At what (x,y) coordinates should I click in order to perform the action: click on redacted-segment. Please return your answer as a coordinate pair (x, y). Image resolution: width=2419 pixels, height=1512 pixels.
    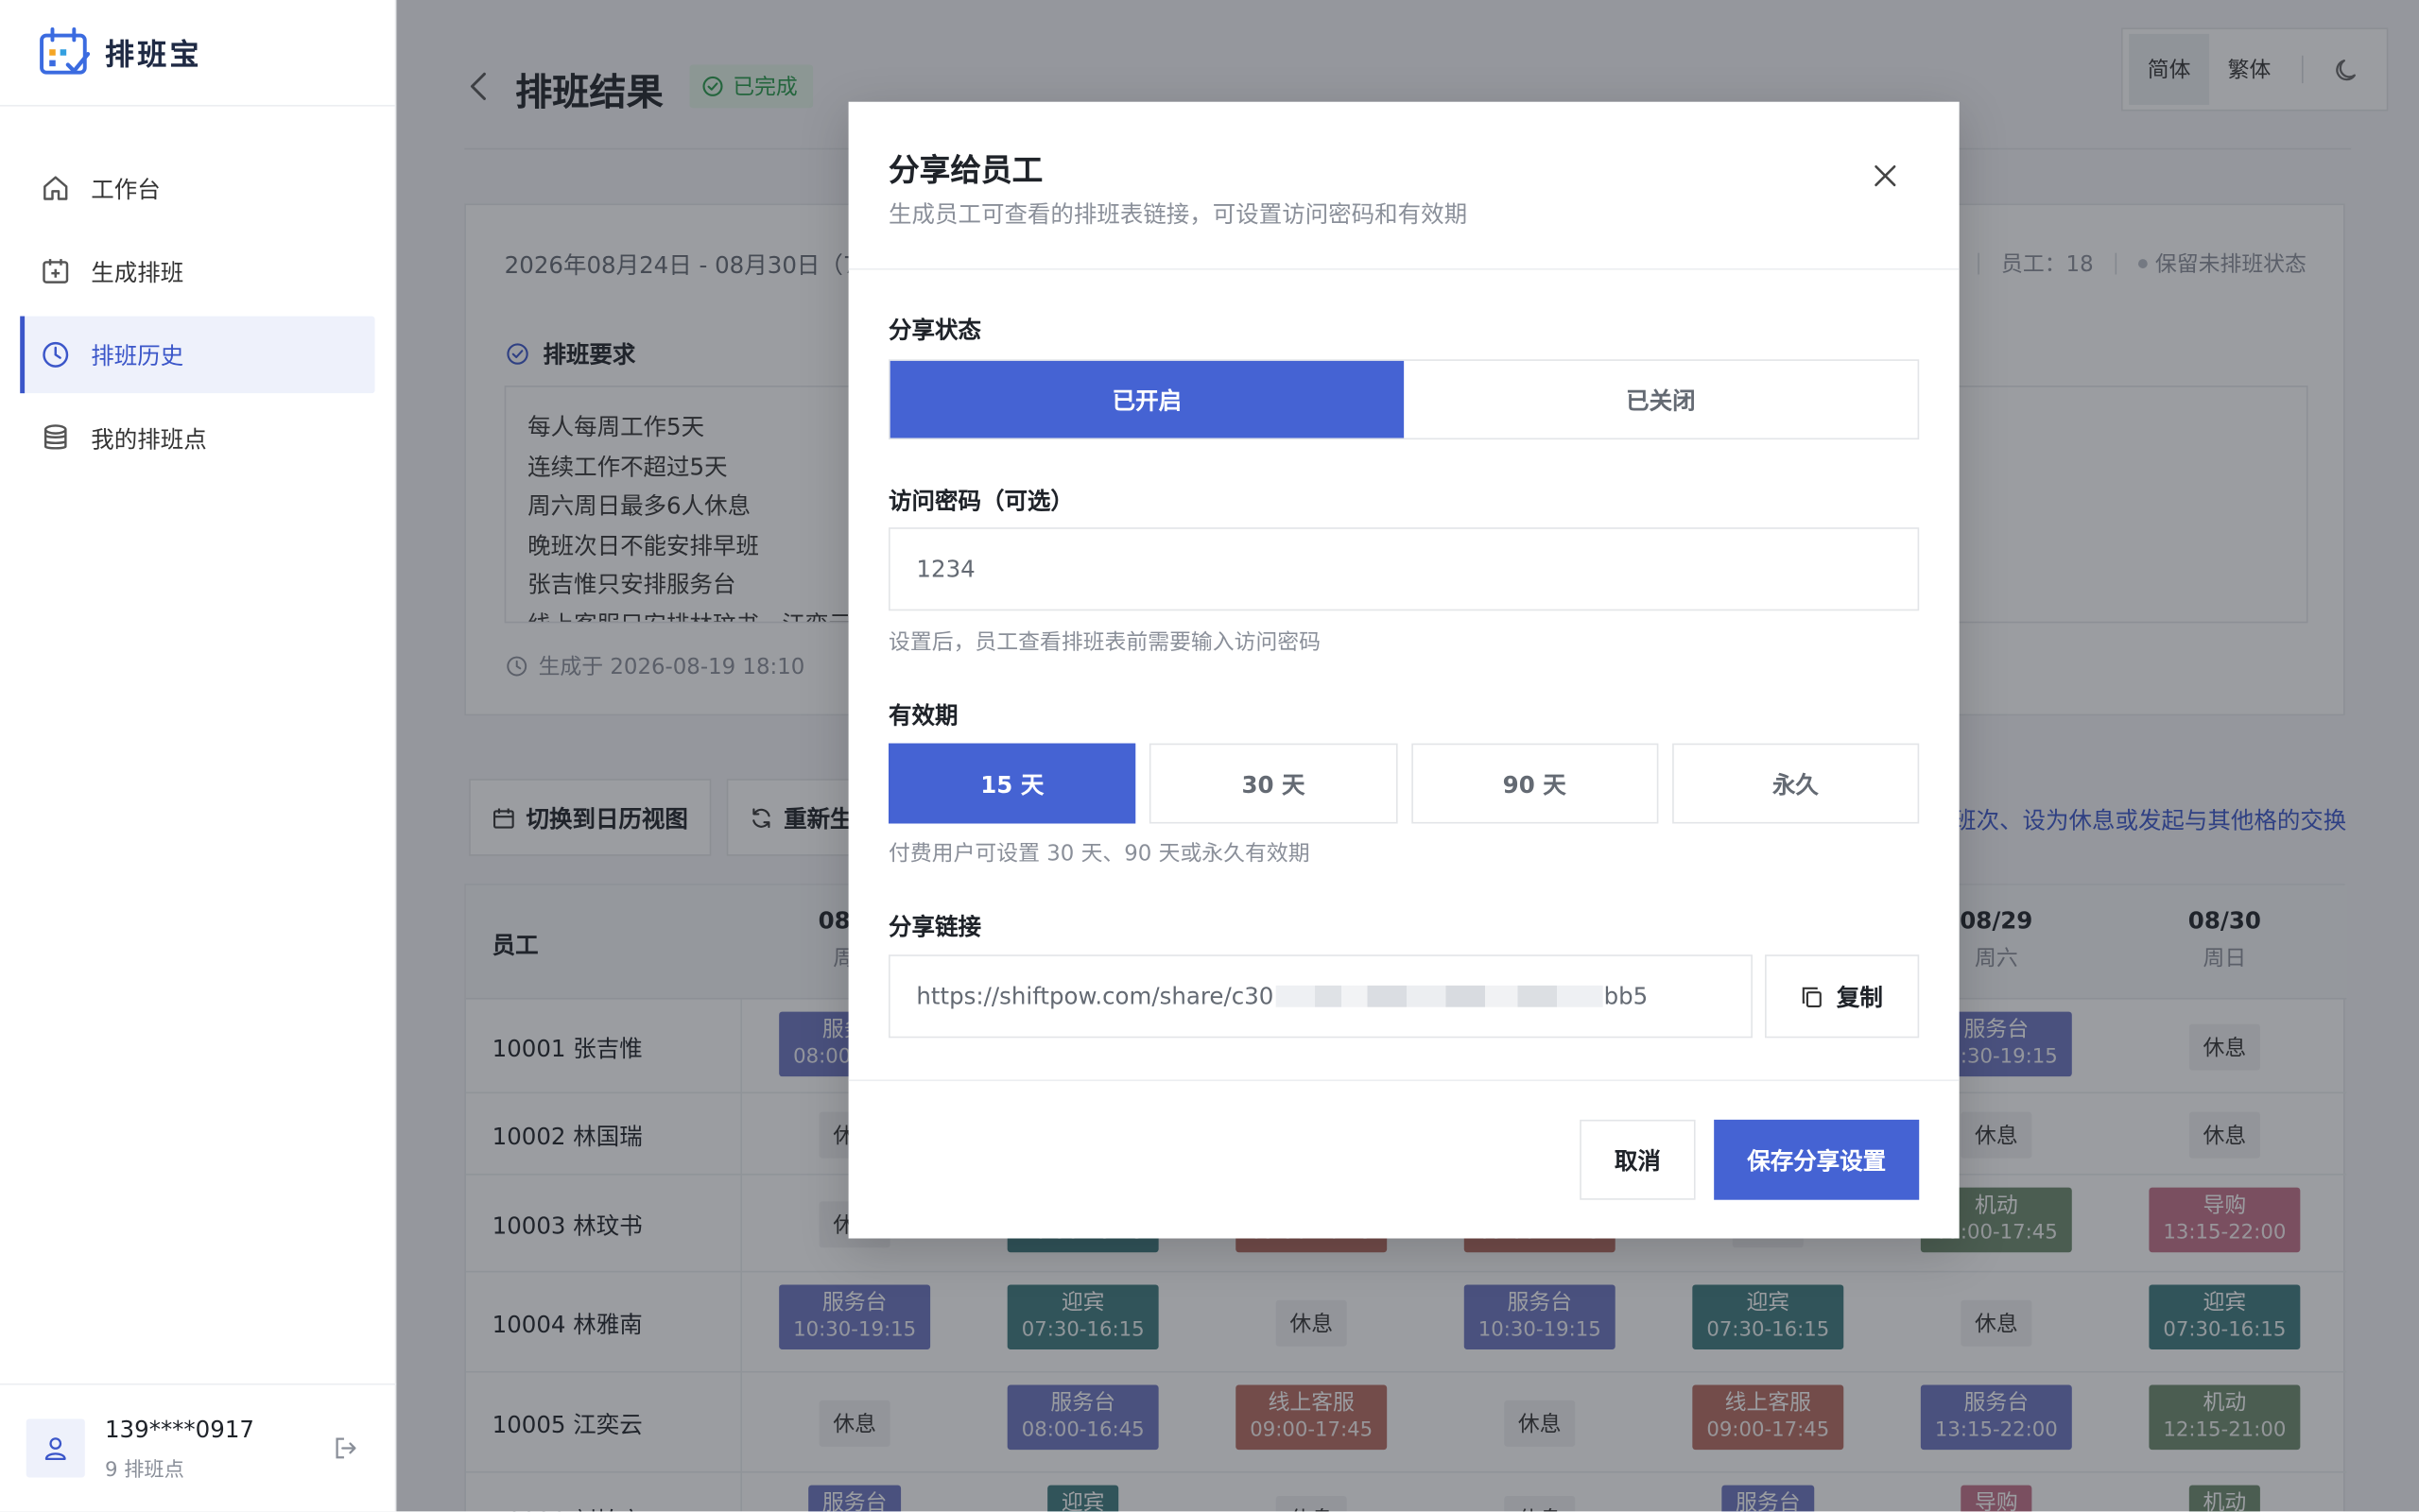
    Looking at the image, I should click on (1438, 996).